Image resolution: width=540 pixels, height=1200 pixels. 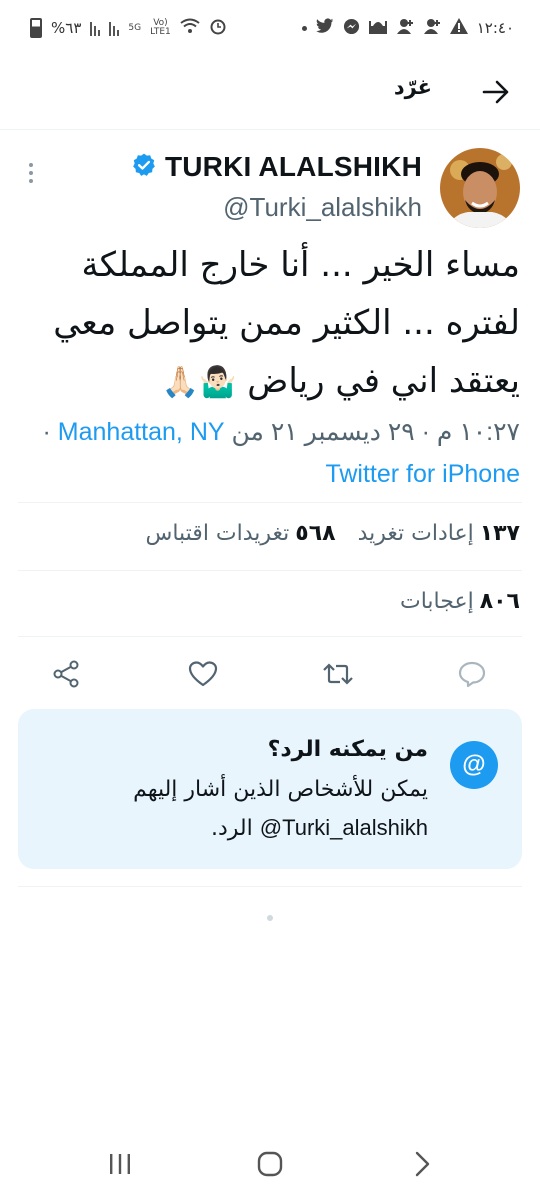 What do you see at coordinates (376, 432) in the screenshot?
I see `tweet-timestamp: ١٠:٢٧ م · ٢٩ ديسمبر ٢١ من` at bounding box center [376, 432].